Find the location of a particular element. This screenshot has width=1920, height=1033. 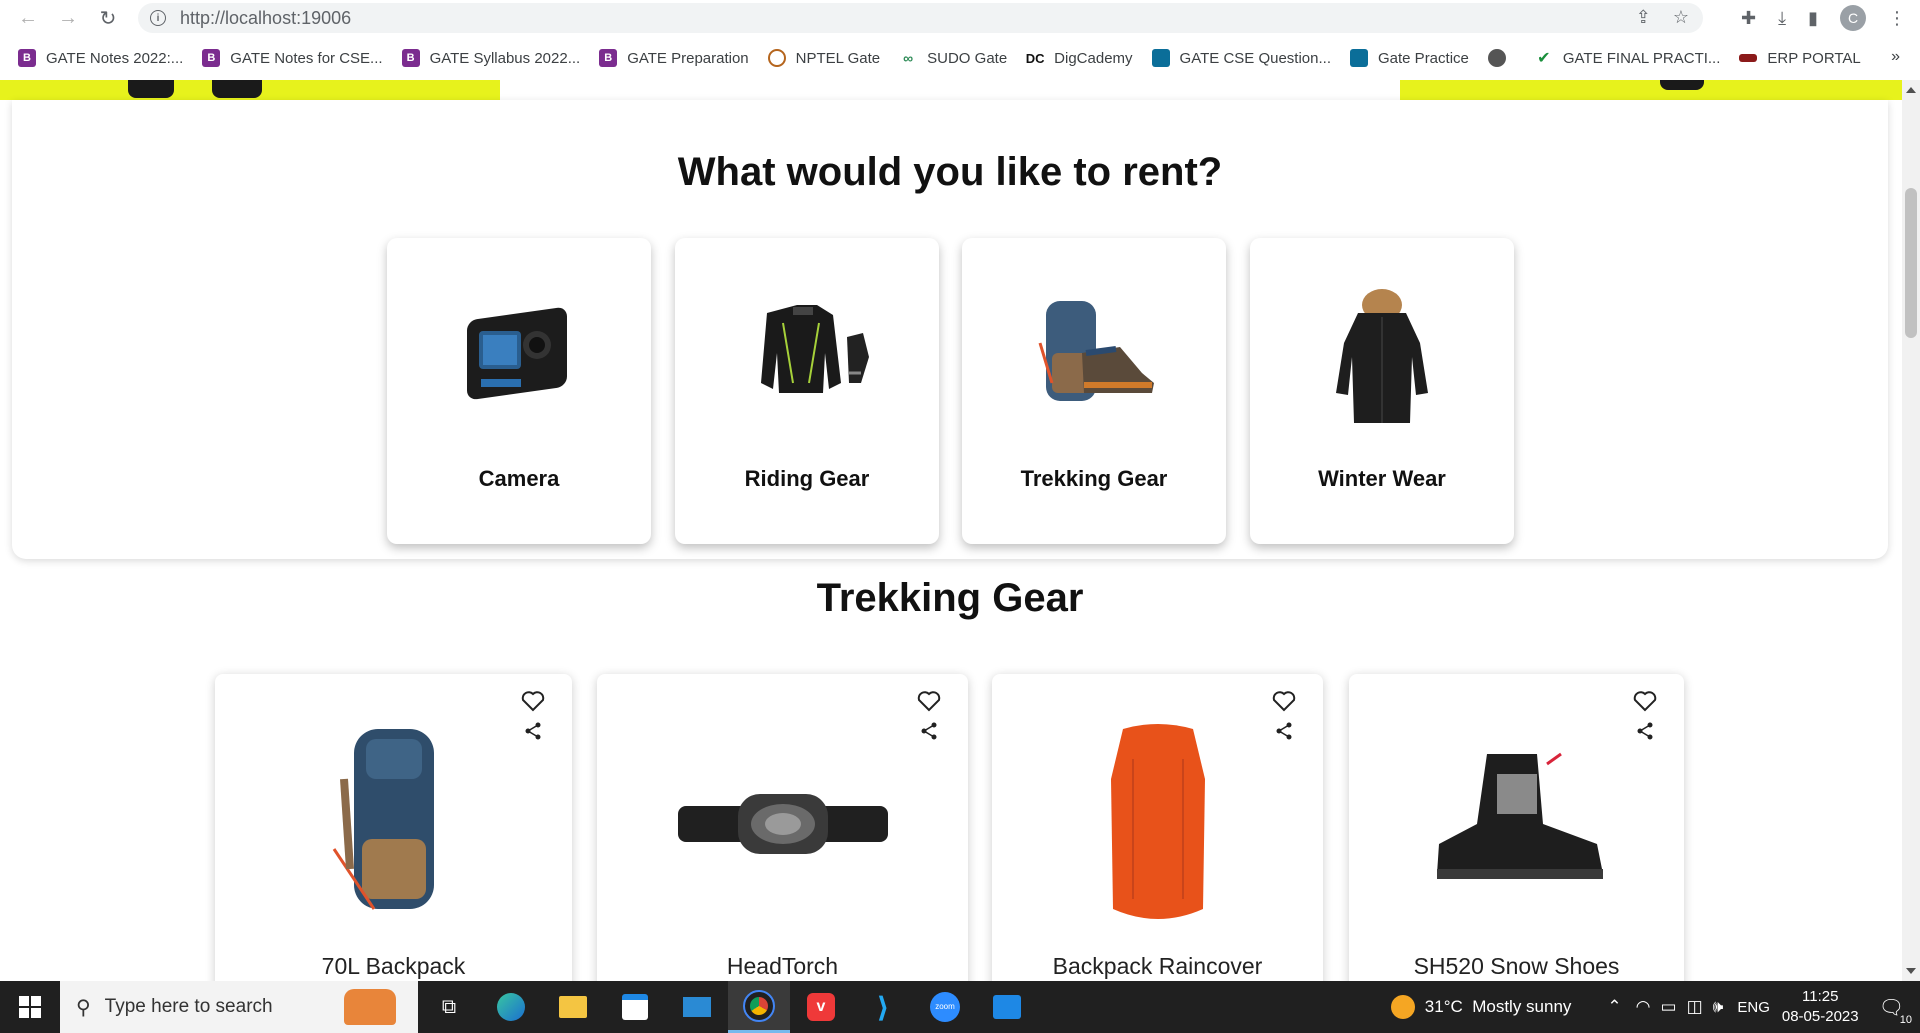

raincover-image is located at coordinates (1157, 824).